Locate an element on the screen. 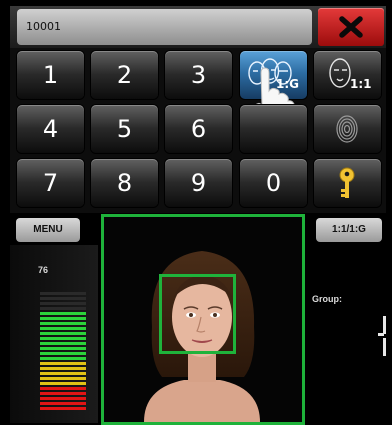 The width and height of the screenshot is (392, 425). close-button is located at coordinates (351, 27).